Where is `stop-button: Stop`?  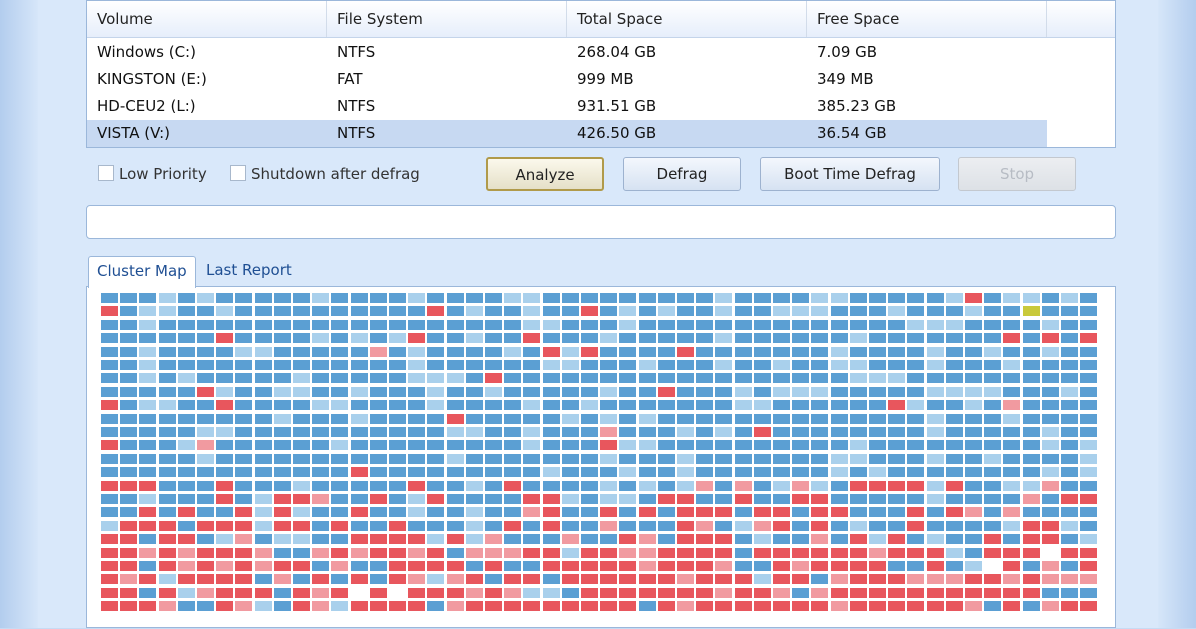 stop-button: Stop is located at coordinates (1017, 174).